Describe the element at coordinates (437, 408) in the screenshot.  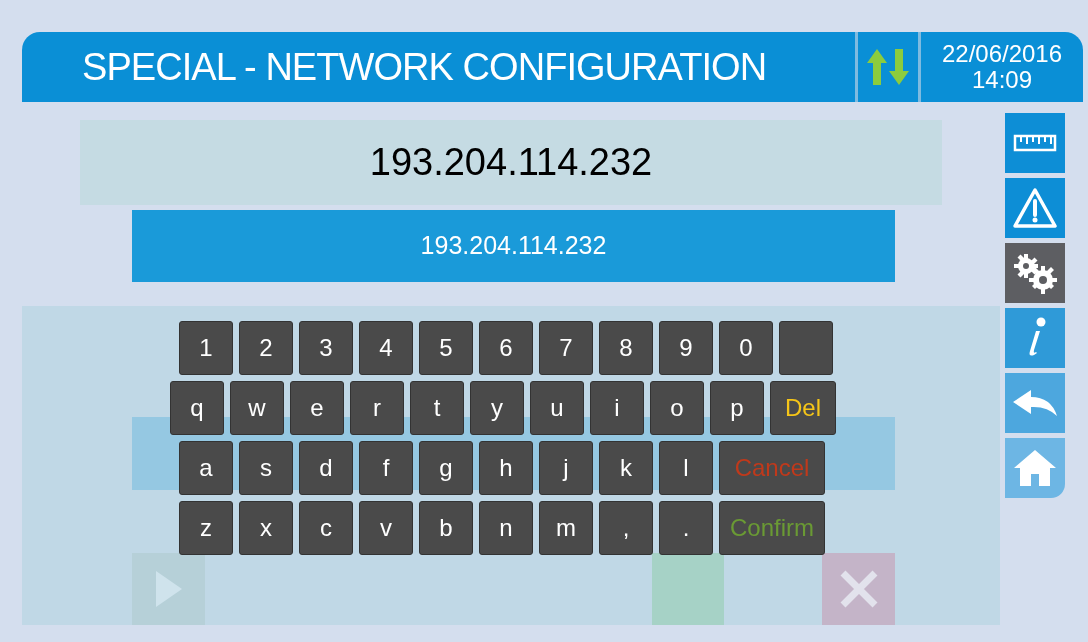
I see `keyboard-key: t` at that location.